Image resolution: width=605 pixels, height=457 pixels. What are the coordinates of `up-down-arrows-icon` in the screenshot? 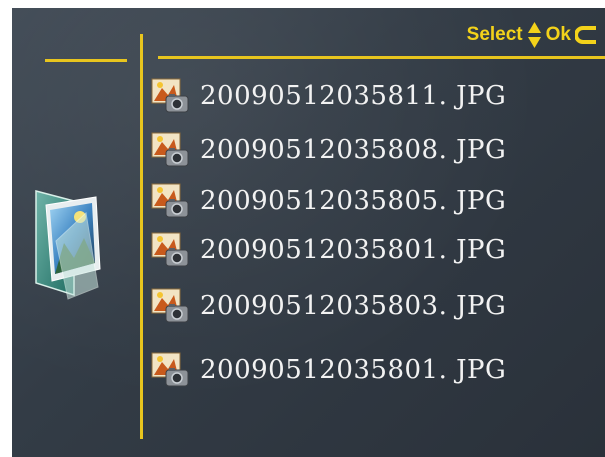 It's located at (534, 35).